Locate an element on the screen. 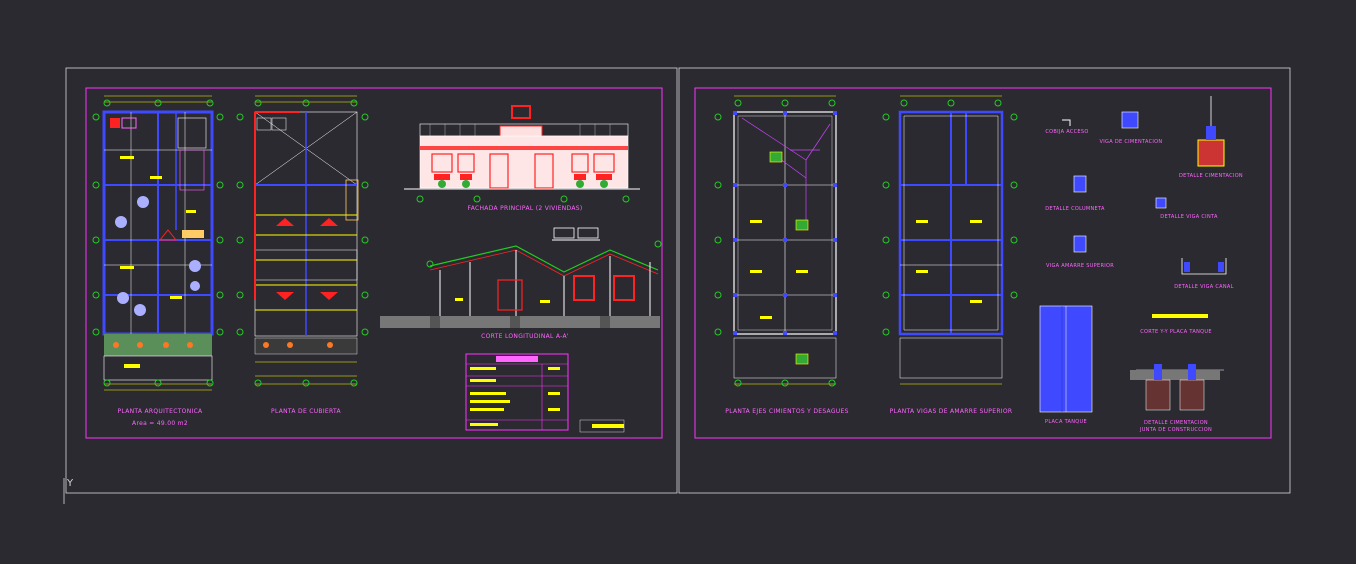 This screenshot has height=564, width=1356. label-corte: CORTE LONGITUDINAL A-A' is located at coordinates (525, 336).